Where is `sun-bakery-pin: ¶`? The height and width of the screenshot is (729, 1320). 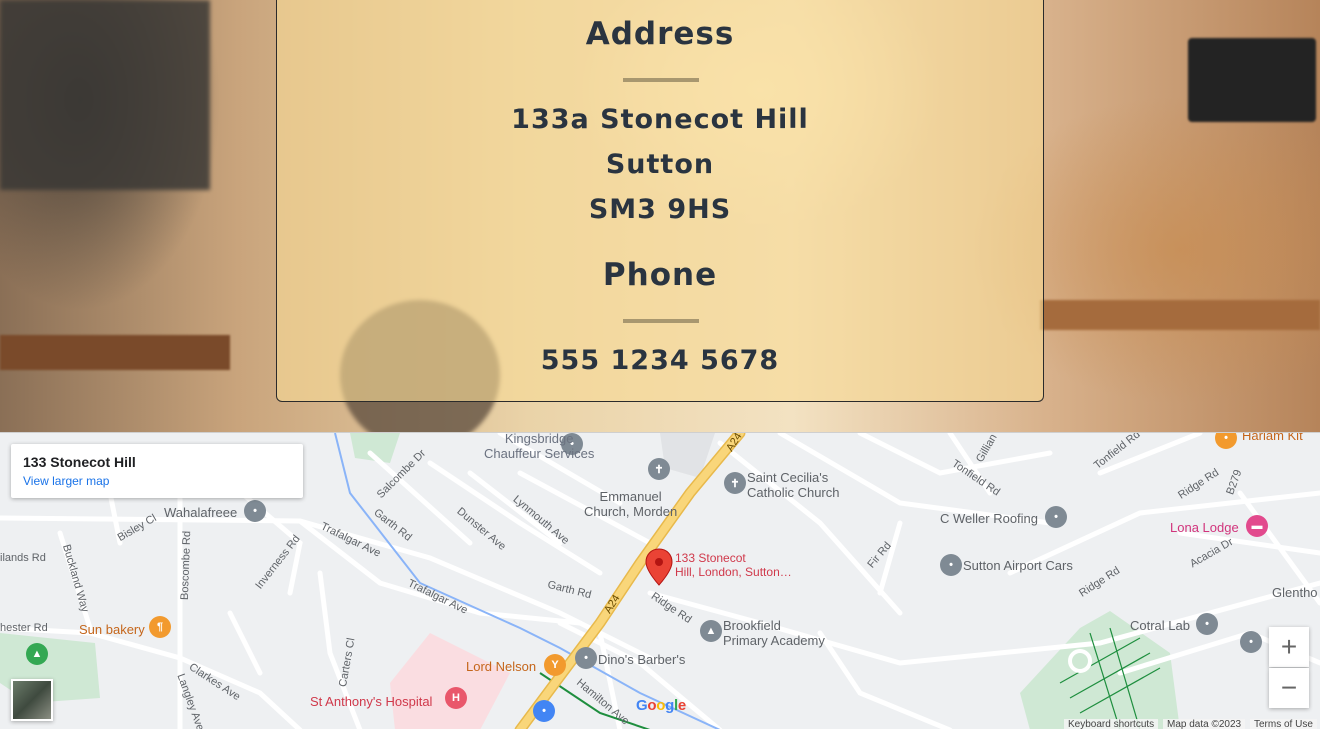
sun-bakery-pin: ¶ is located at coordinates (160, 627).